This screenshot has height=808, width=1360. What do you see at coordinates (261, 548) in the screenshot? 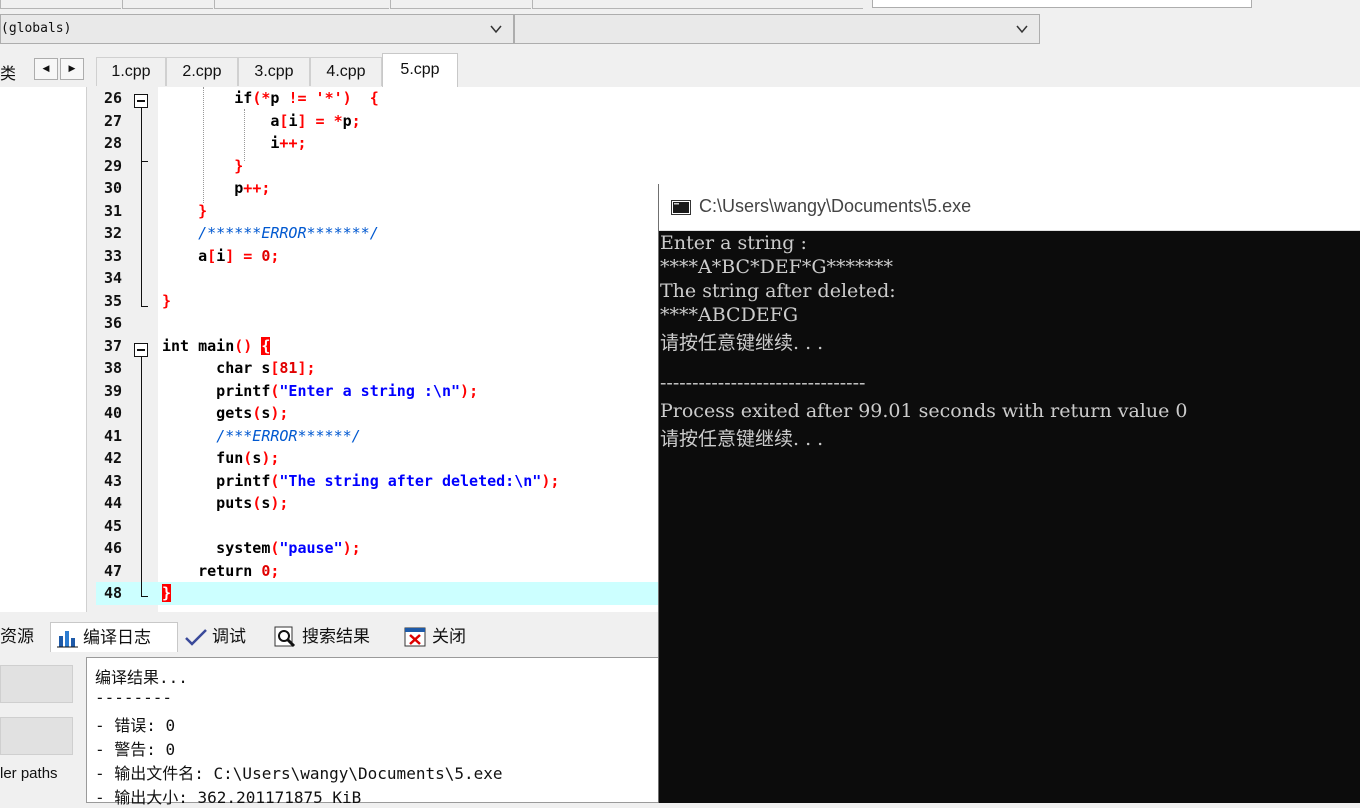
I see `code-text: system("pause");` at bounding box center [261, 548].